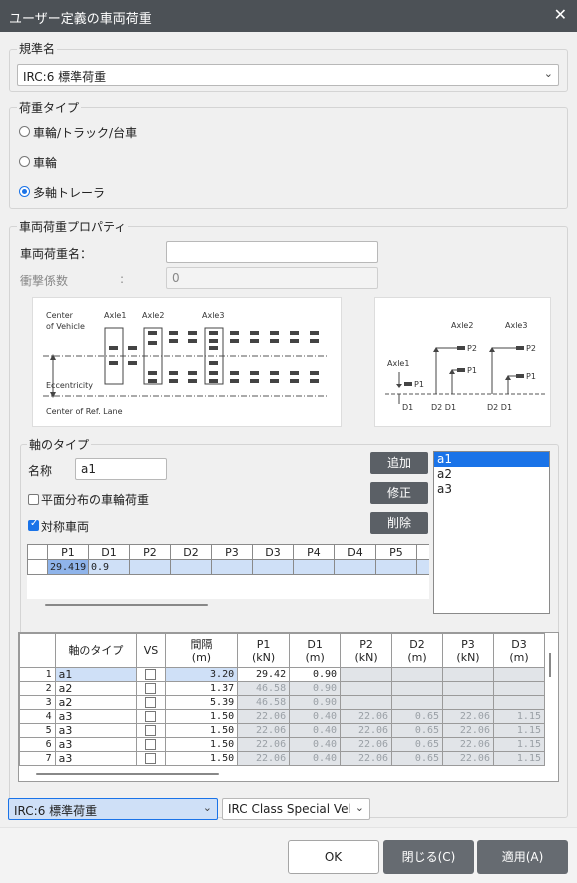 This screenshot has width=577, height=883. I want to click on p1-cell: 46.58, so click(264, 702).